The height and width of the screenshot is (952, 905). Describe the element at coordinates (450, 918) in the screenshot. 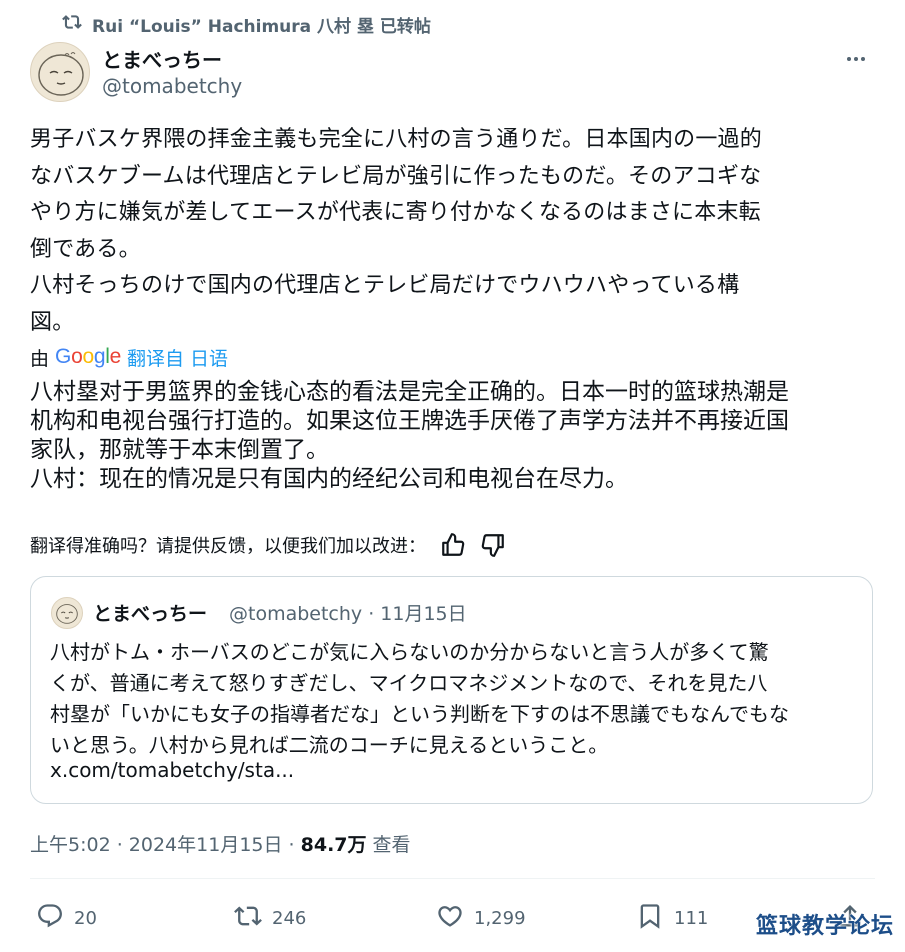

I see `heart-icon` at that location.